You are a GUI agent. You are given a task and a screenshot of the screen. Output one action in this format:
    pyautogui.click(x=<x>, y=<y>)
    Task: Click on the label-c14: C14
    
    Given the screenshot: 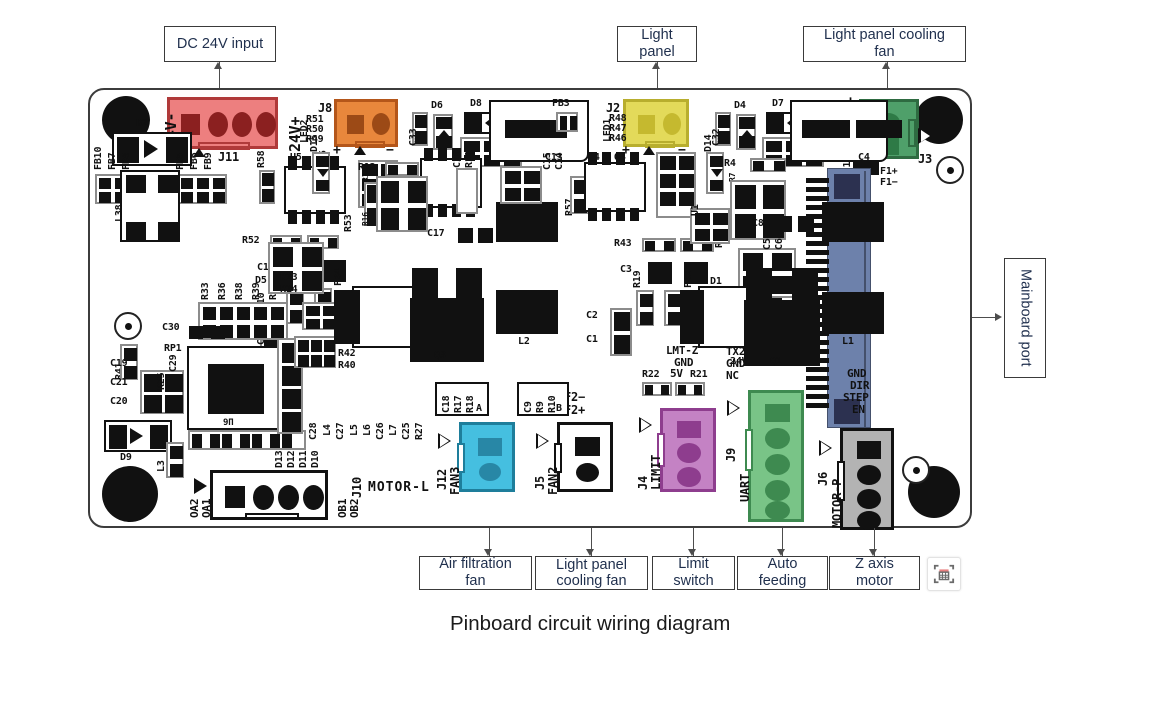 What is the action you would take?
    pyautogui.click(x=559, y=161)
    